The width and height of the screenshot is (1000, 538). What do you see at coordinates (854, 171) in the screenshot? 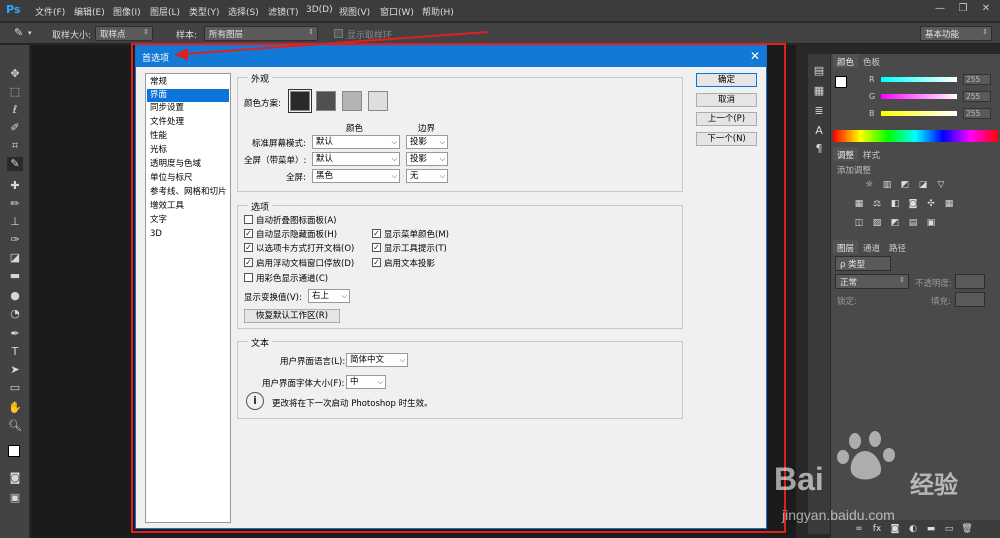
I see `add-adjustment-label: 添加调整` at bounding box center [854, 171].